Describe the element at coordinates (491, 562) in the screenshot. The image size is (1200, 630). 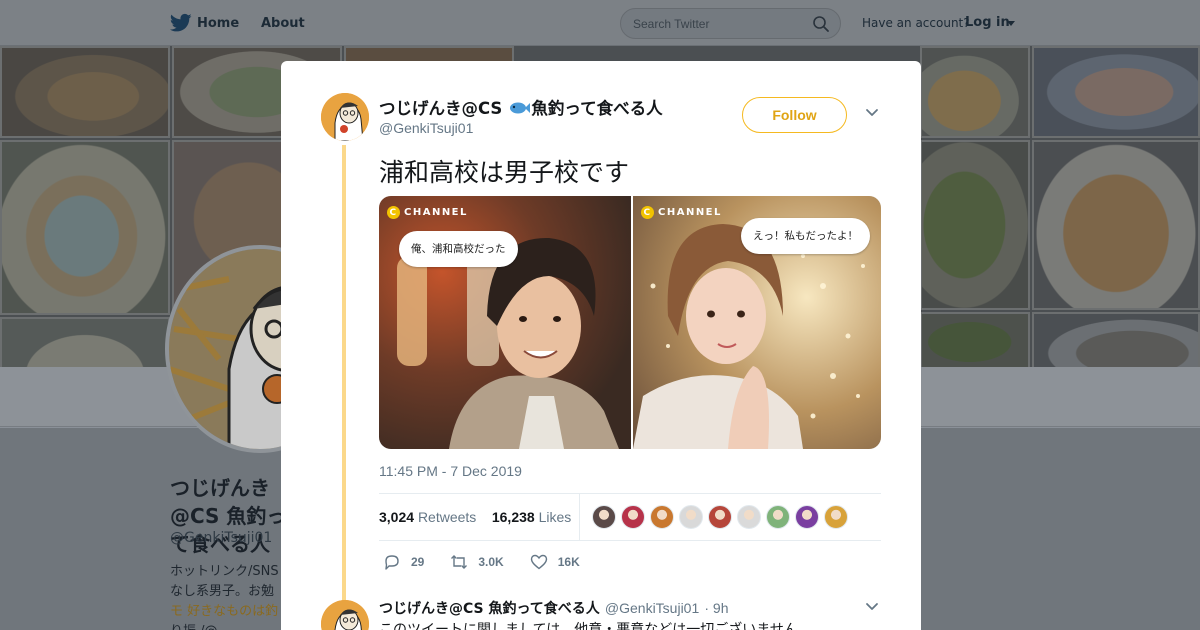
I see `retweet-count: 3.0K` at that location.